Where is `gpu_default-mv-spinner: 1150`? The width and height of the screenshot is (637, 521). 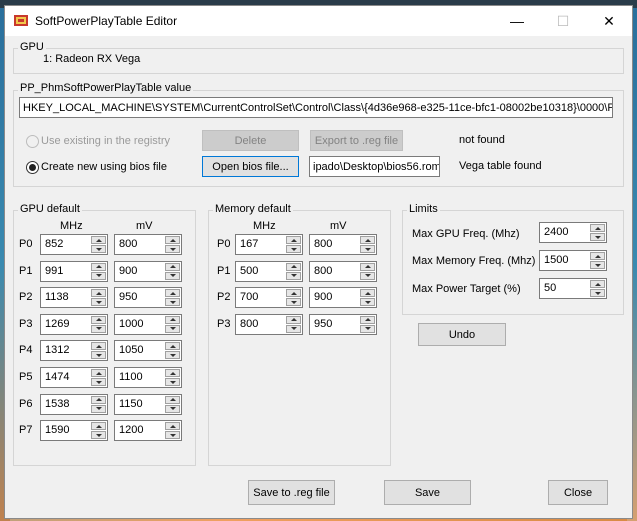
gpu_default-mv-spinner: 1150 is located at coordinates (148, 404).